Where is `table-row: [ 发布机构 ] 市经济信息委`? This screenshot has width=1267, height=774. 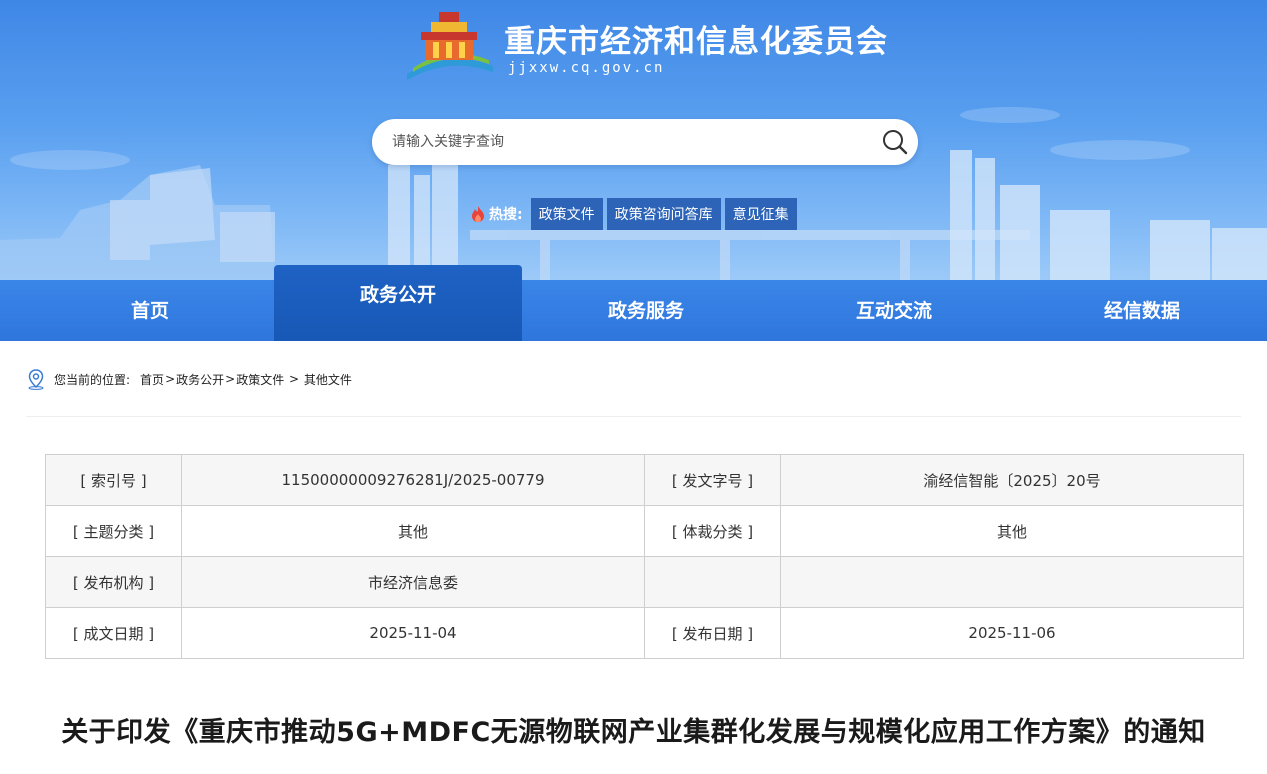
table-row: [ 发布机构 ] 市经济信息委 is located at coordinates (644, 582).